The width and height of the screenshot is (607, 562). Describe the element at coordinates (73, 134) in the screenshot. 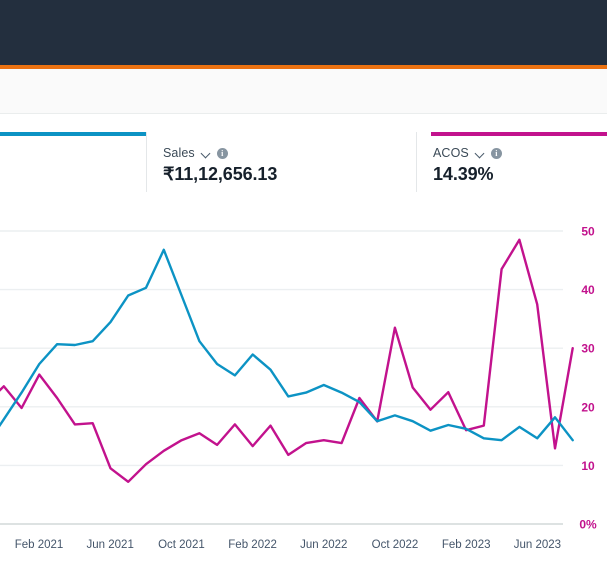

I see `metric-card-accent-clipped` at that location.